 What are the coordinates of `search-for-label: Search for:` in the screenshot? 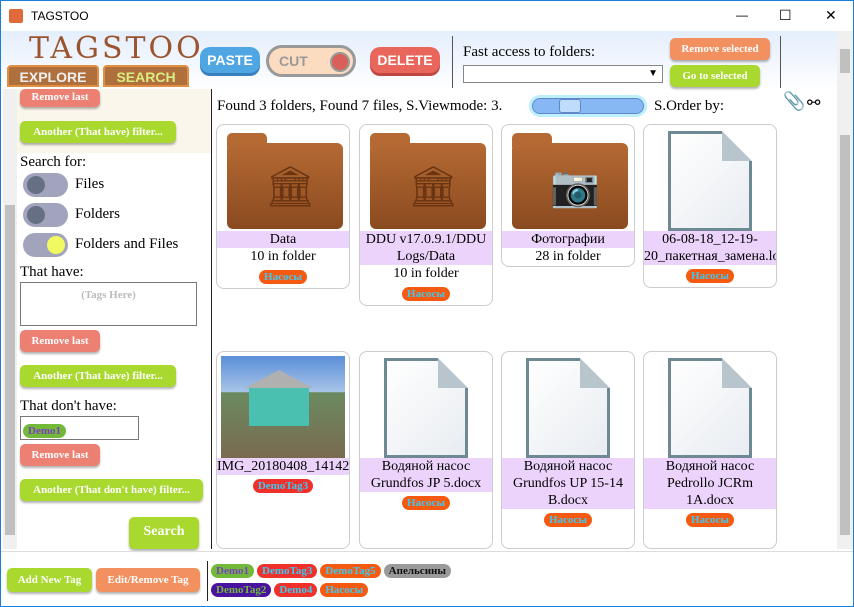 It's located at (53, 162).